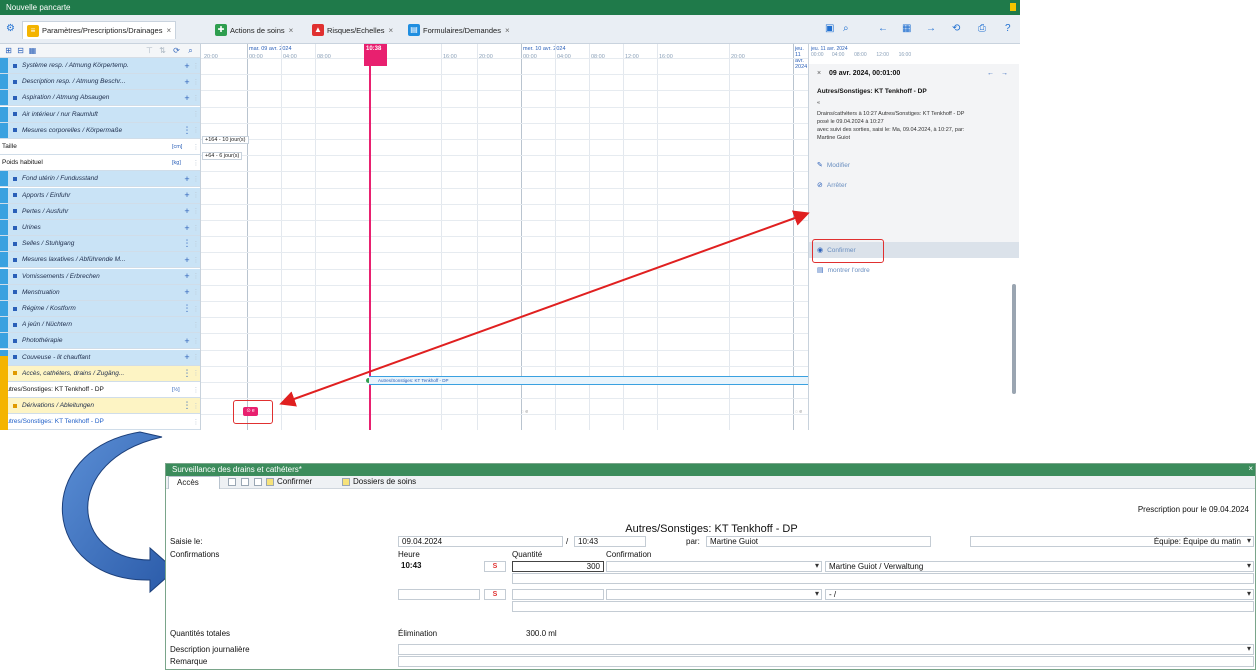  What do you see at coordinates (100, 179) in the screenshot?
I see `list-item: Fond utérin / Fundusstand + ⋮` at bounding box center [100, 179].